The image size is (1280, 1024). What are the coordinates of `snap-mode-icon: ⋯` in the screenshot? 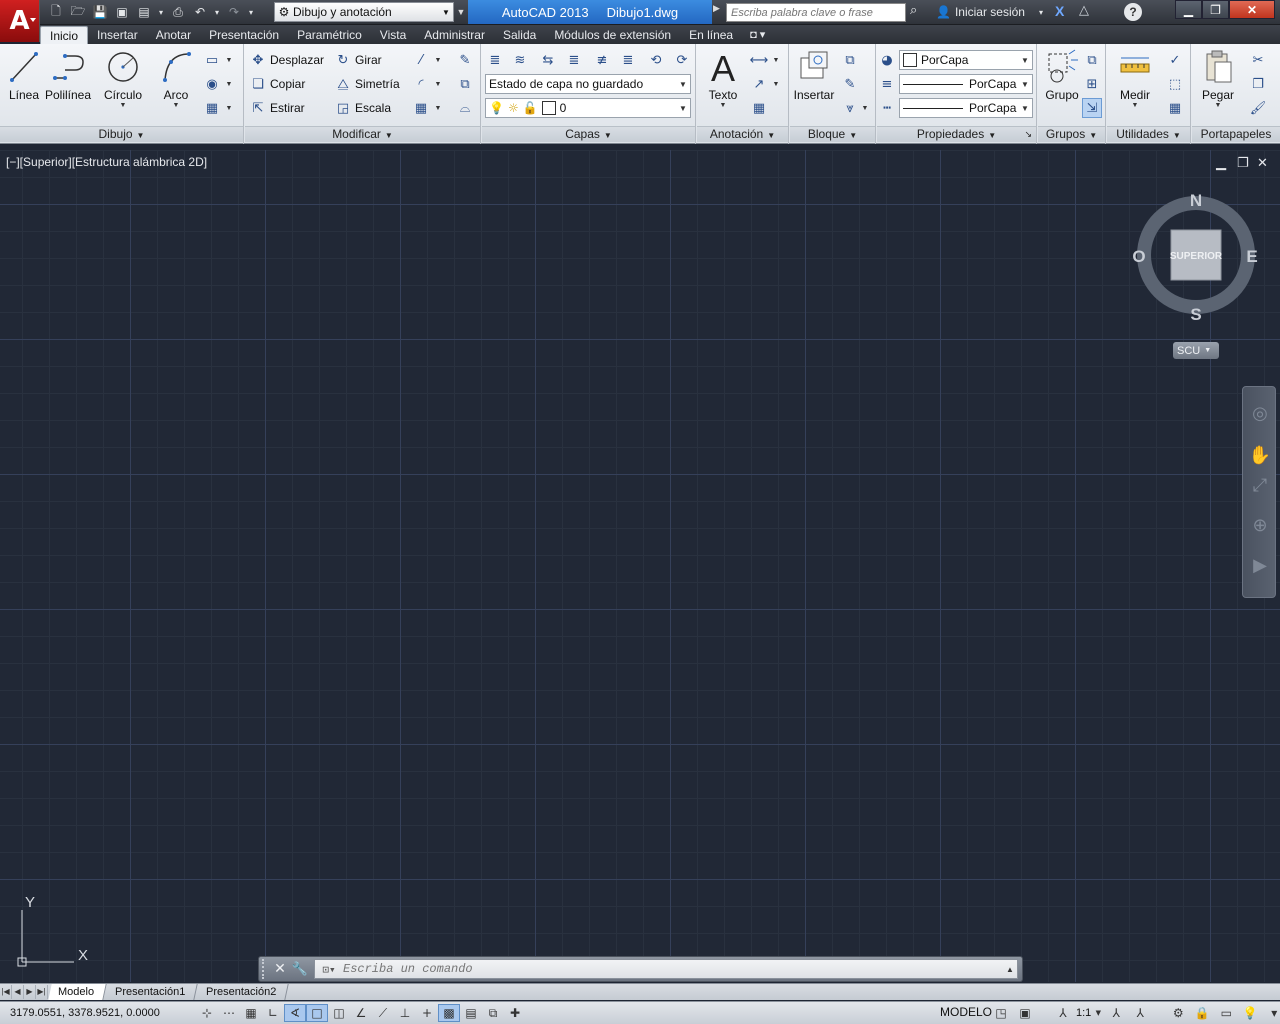 It's located at (229, 1013).